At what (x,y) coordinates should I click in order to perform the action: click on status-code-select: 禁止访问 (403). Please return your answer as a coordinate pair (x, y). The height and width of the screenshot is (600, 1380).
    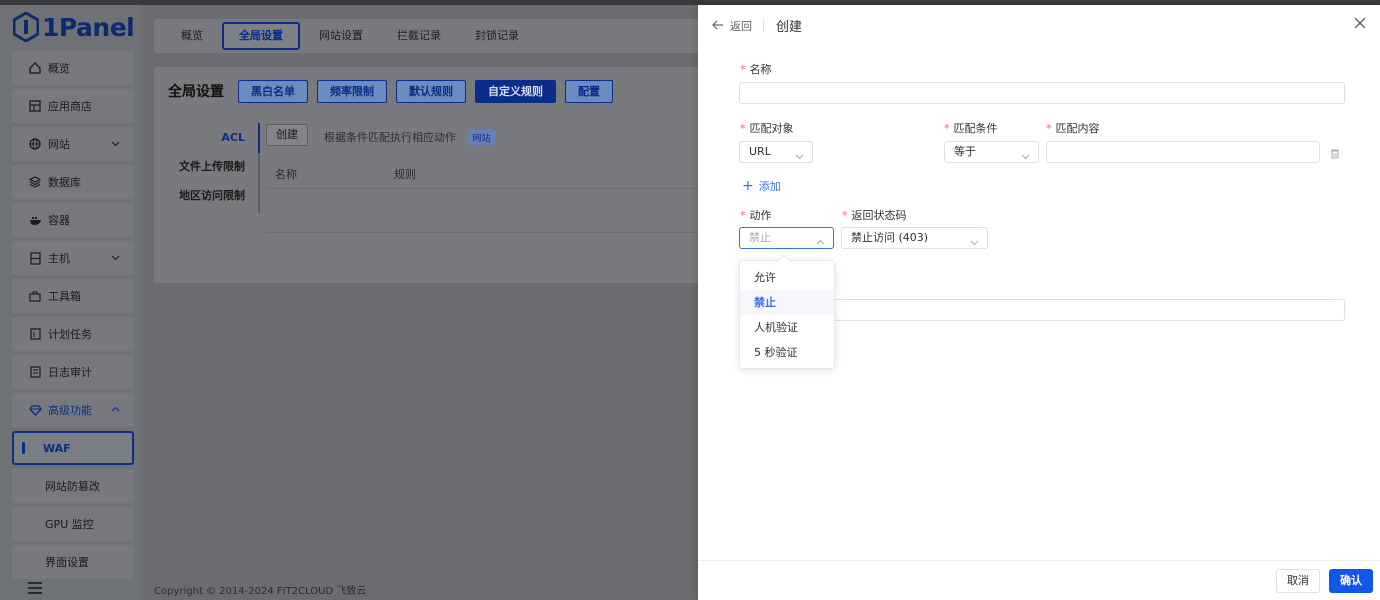
    Looking at the image, I should click on (914, 238).